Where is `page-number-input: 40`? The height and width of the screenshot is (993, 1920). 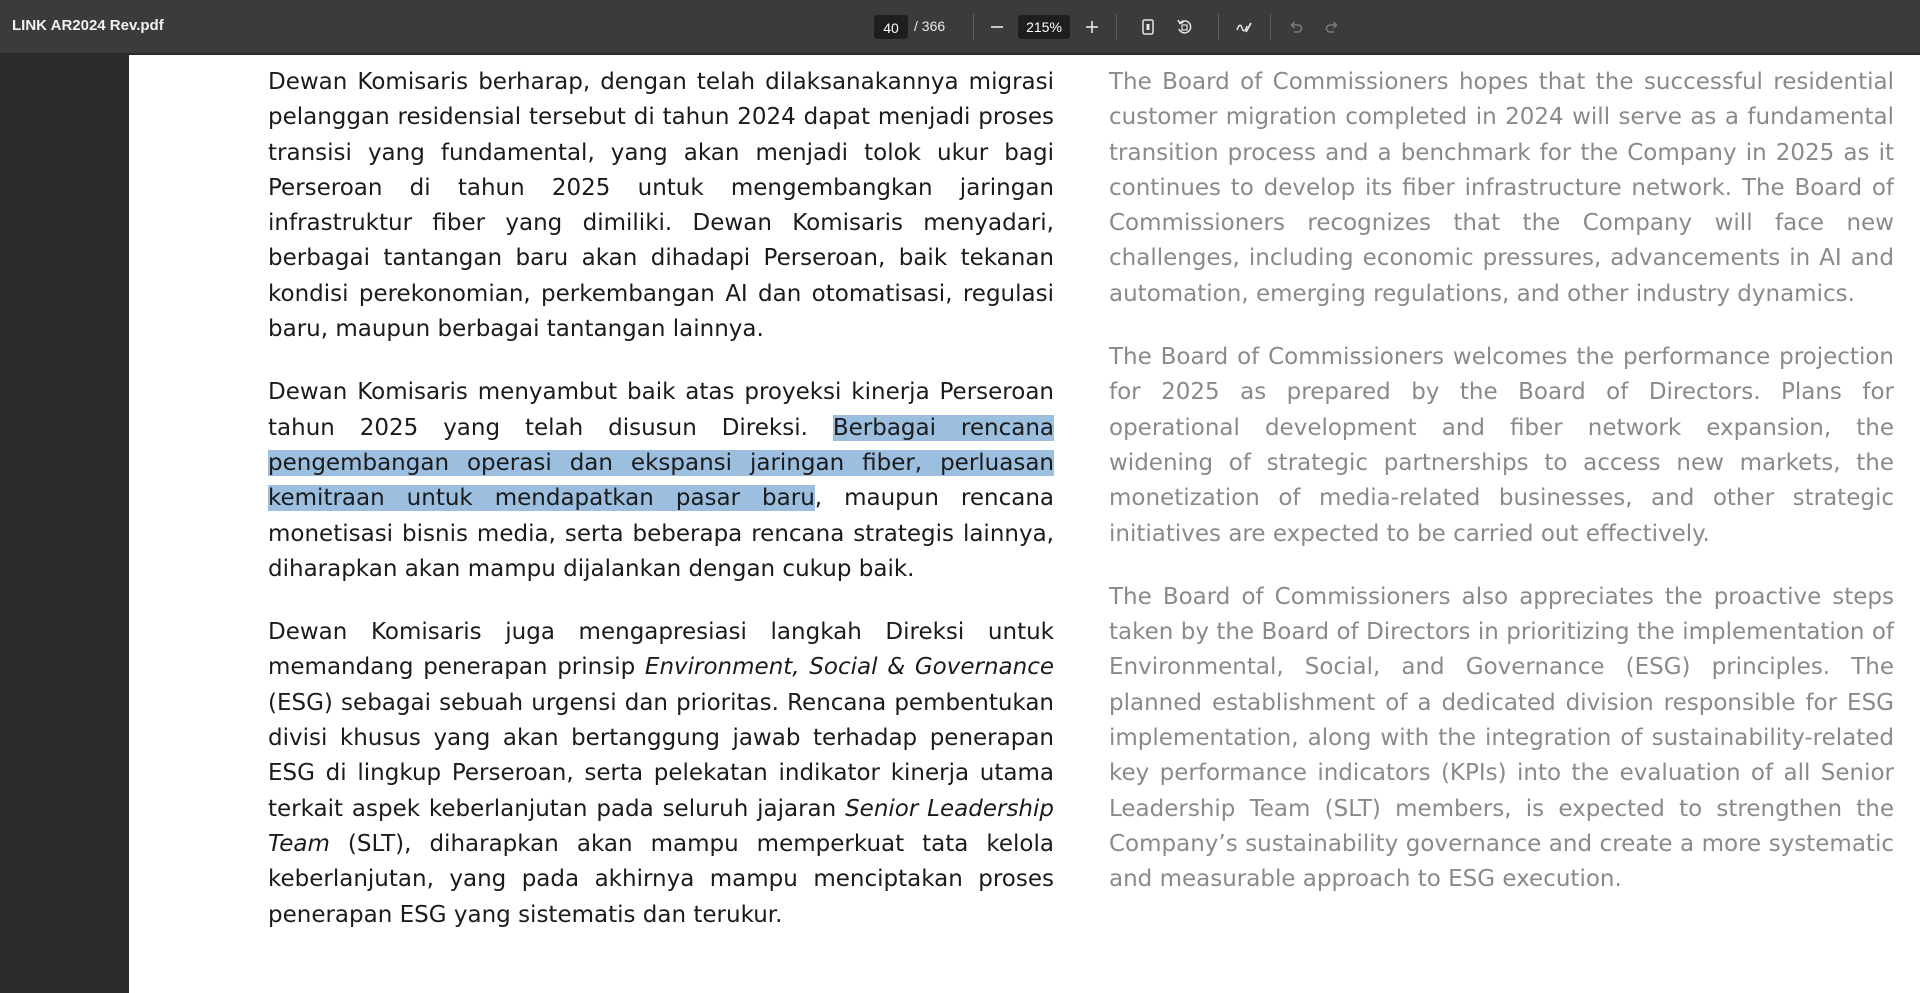 page-number-input: 40 is located at coordinates (891, 27).